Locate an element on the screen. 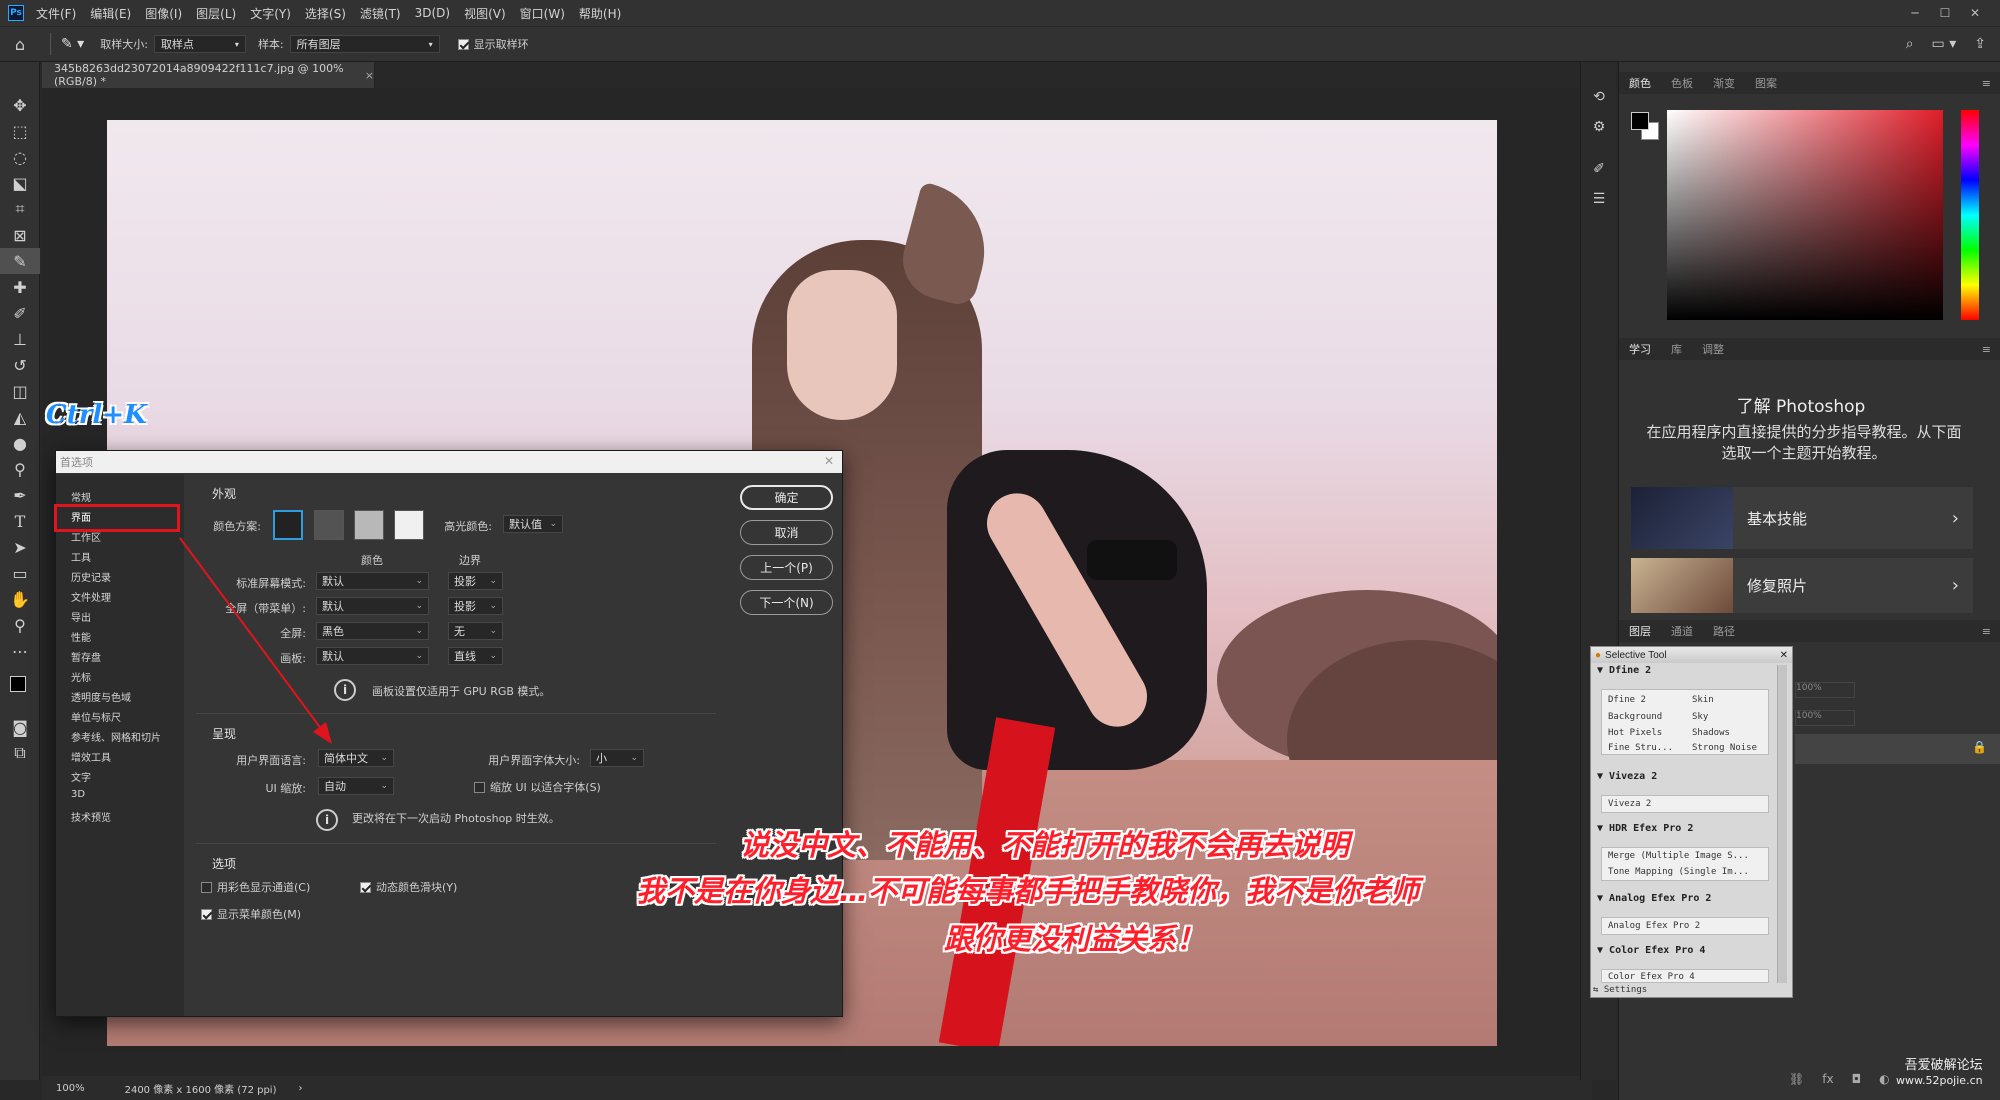  brush-panel-icon: ✐ is located at coordinates (1599, 169).